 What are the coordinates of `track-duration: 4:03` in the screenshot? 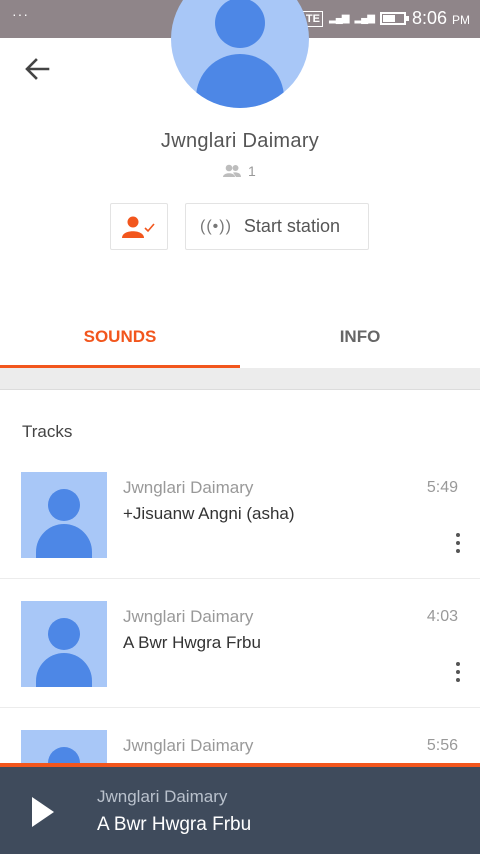 It's located at (442, 616).